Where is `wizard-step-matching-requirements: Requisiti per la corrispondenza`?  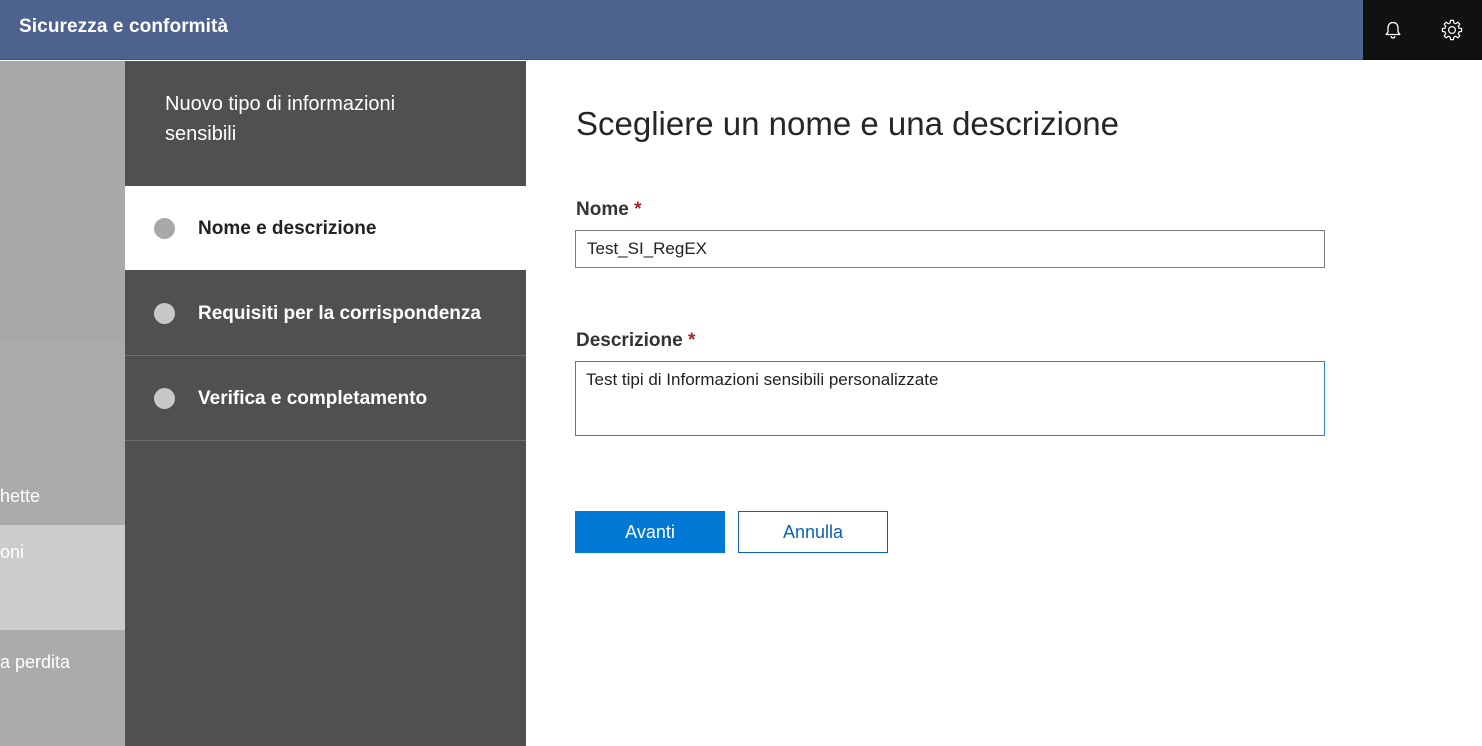 wizard-step-matching-requirements: Requisiti per la corrispondenza is located at coordinates (325, 313).